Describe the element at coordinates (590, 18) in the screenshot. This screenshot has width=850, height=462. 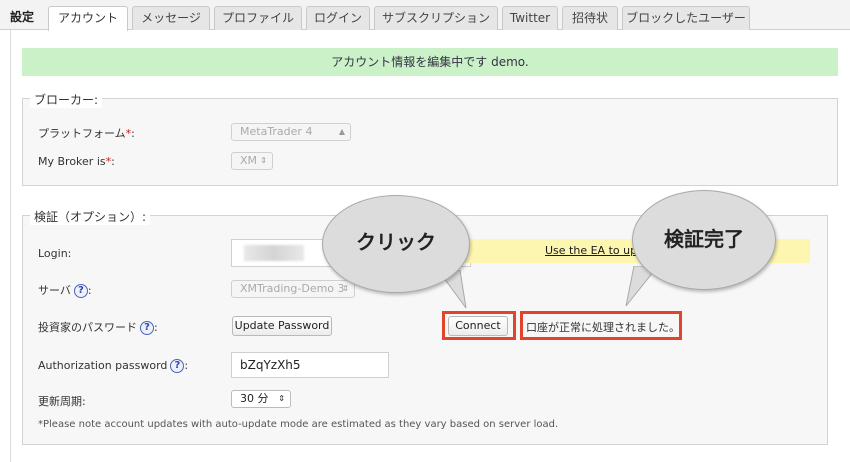
I see `tab-invitations: 招待状` at that location.